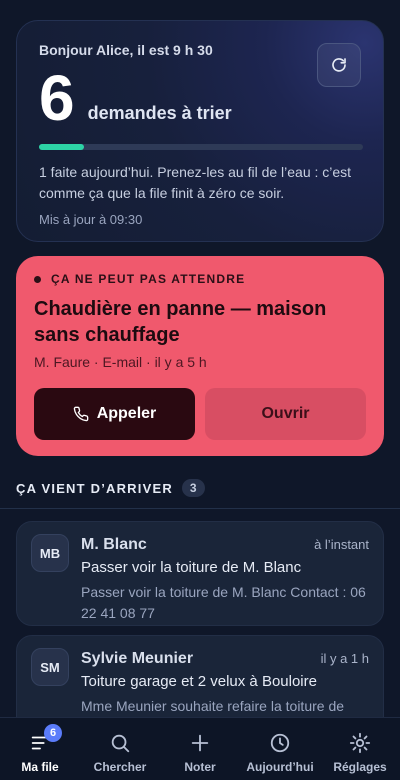  Describe the element at coordinates (94, 488) in the screenshot. I see `recent-section-title: ÇA VIENT D’ARRIVER` at that location.